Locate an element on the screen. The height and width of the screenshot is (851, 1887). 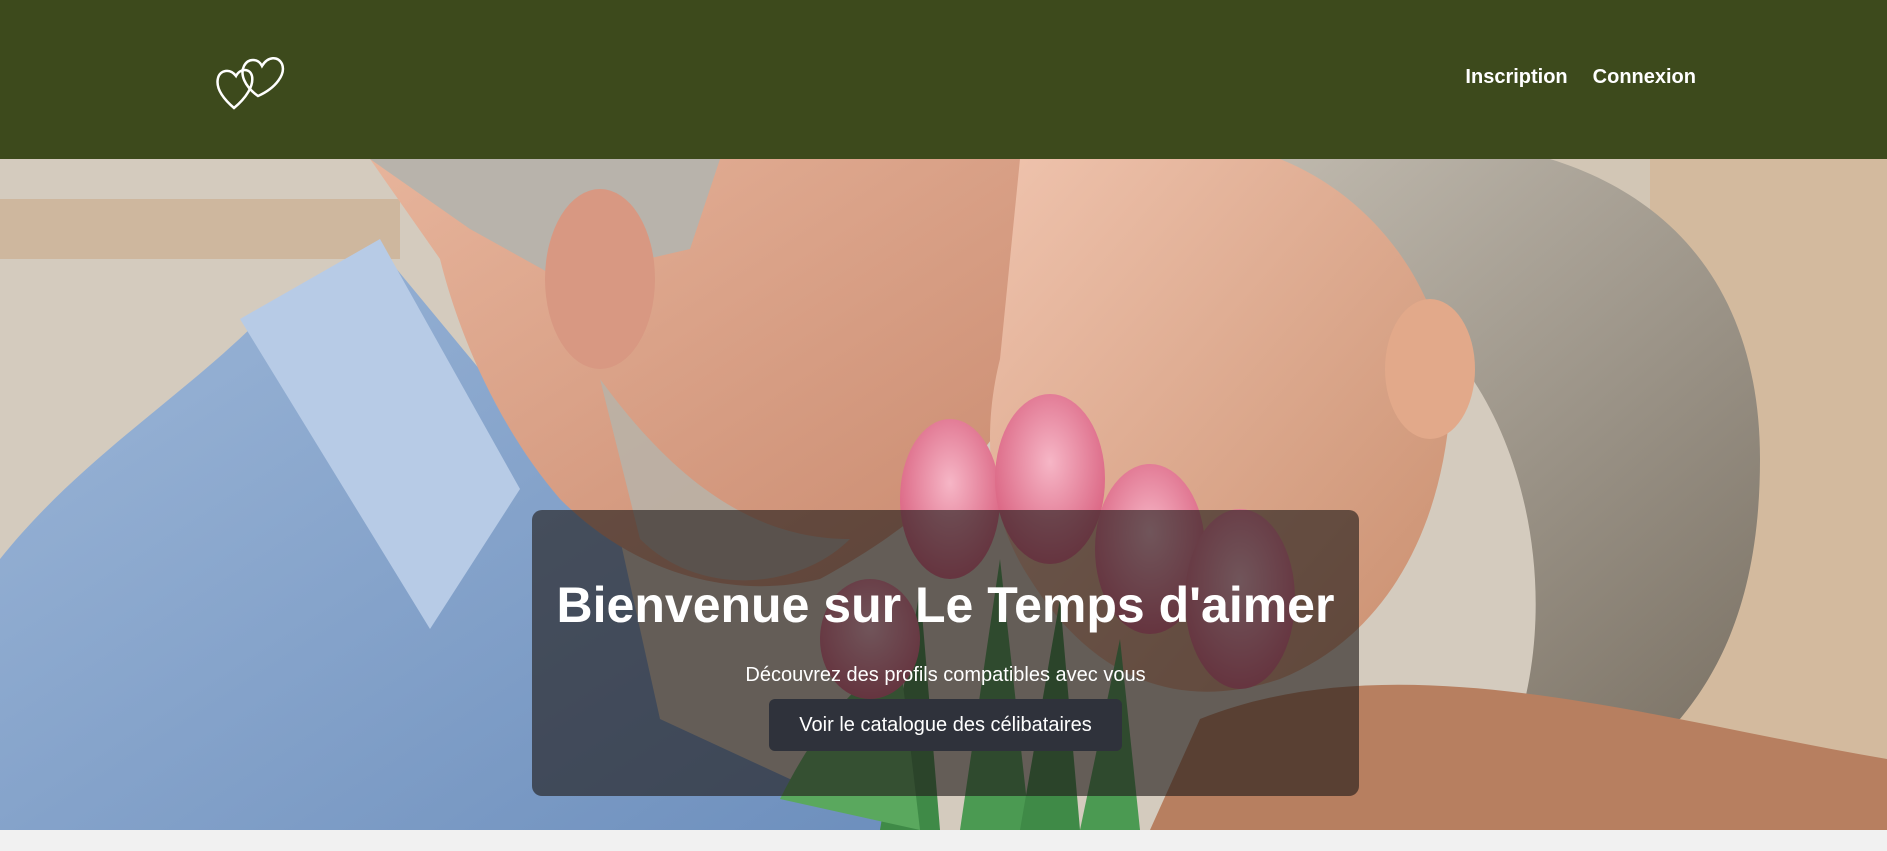
nav-inscription-link: Inscription is located at coordinates (1516, 77).